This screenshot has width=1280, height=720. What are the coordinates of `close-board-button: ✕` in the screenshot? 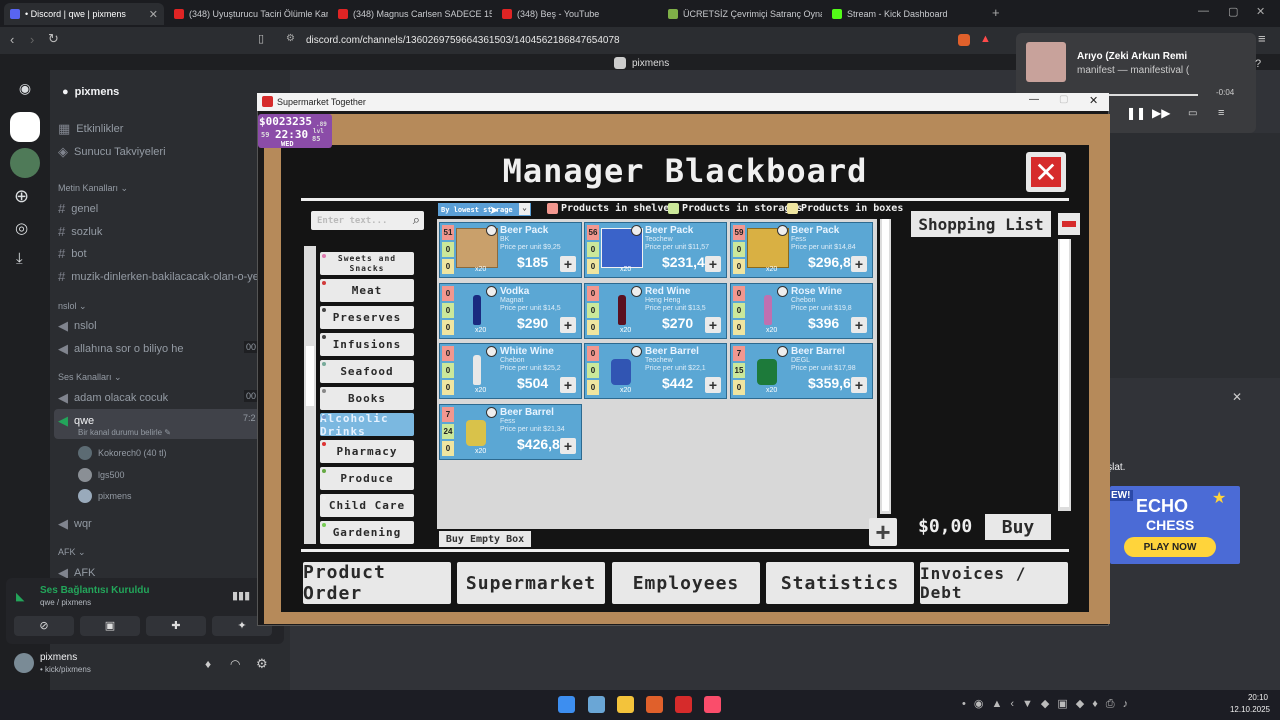 It's located at (1046, 172).